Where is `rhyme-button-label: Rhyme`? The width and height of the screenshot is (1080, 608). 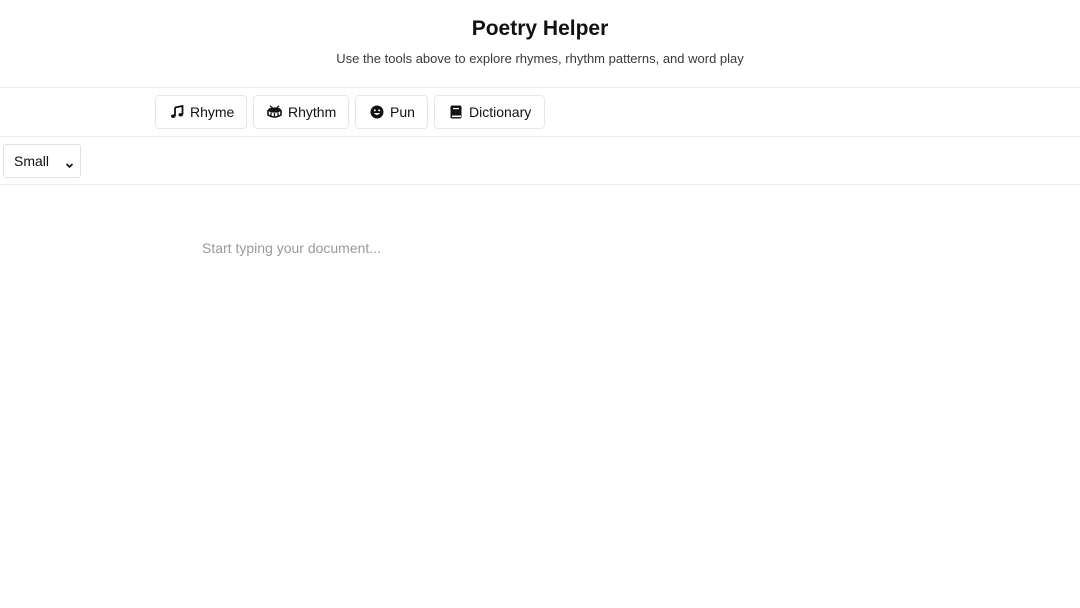
rhyme-button-label: Rhyme is located at coordinates (212, 112).